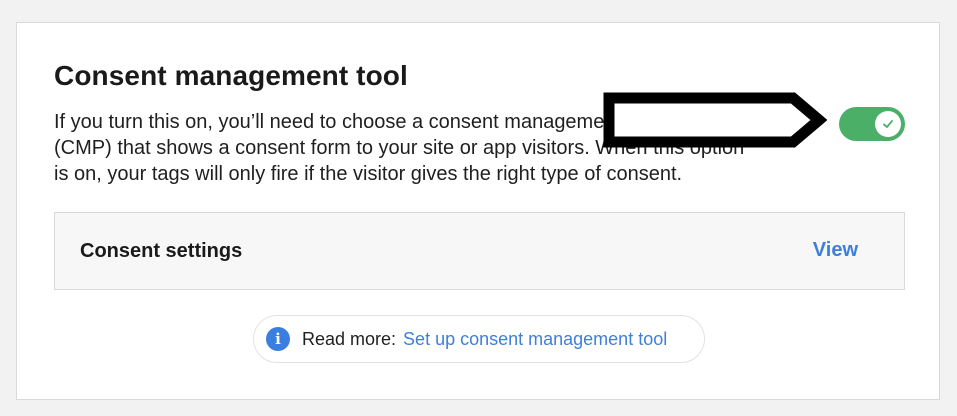 The width and height of the screenshot is (957, 416). Describe the element at coordinates (835, 250) in the screenshot. I see `view-consent-settings-link: View` at that location.